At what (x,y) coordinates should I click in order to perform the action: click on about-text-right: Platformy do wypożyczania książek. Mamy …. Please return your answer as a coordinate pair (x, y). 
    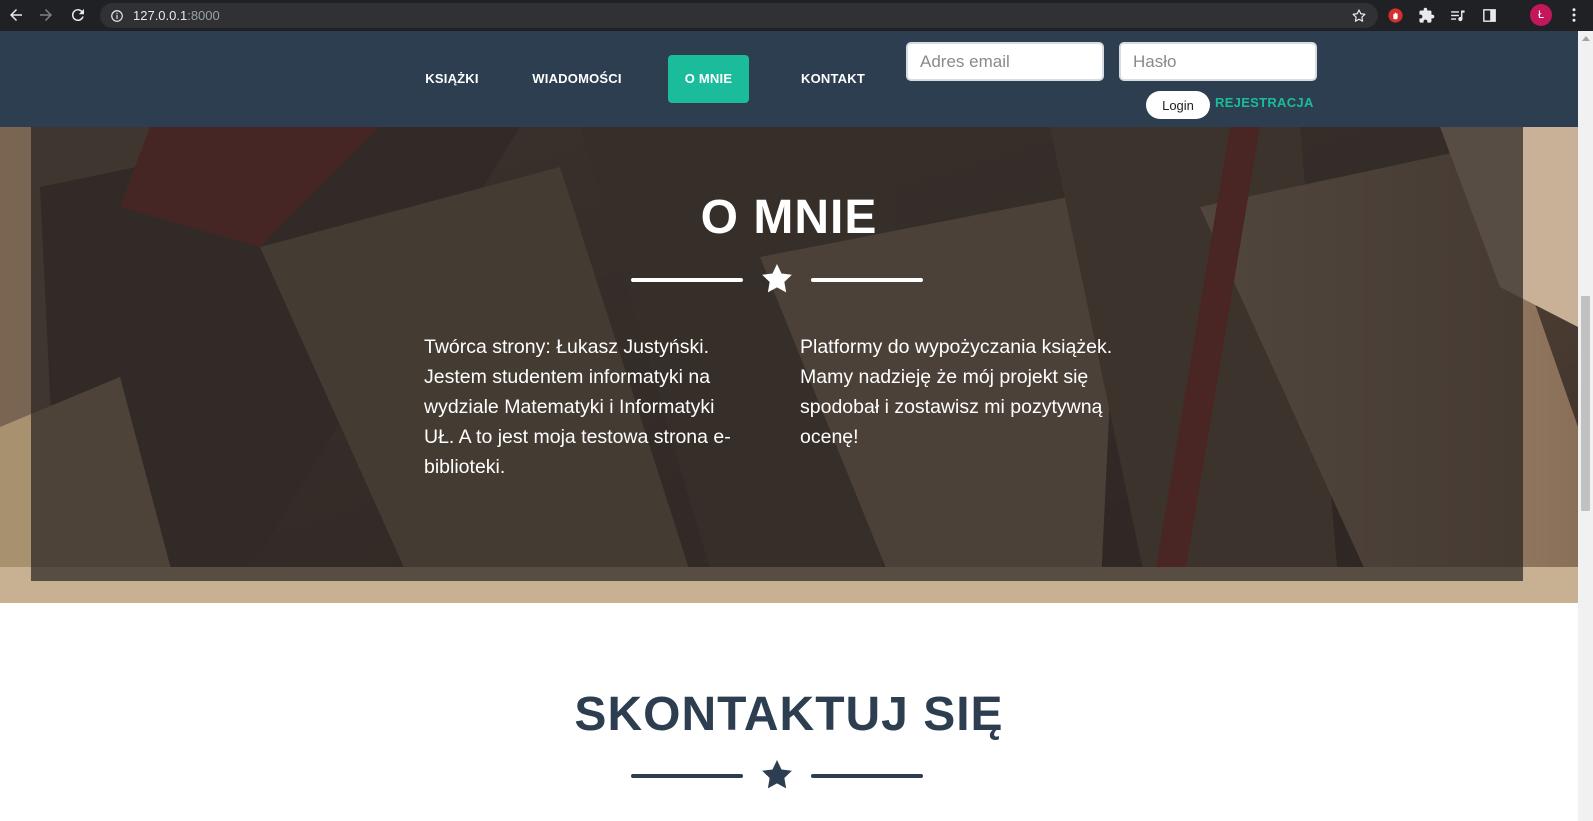
    Looking at the image, I should click on (956, 392).